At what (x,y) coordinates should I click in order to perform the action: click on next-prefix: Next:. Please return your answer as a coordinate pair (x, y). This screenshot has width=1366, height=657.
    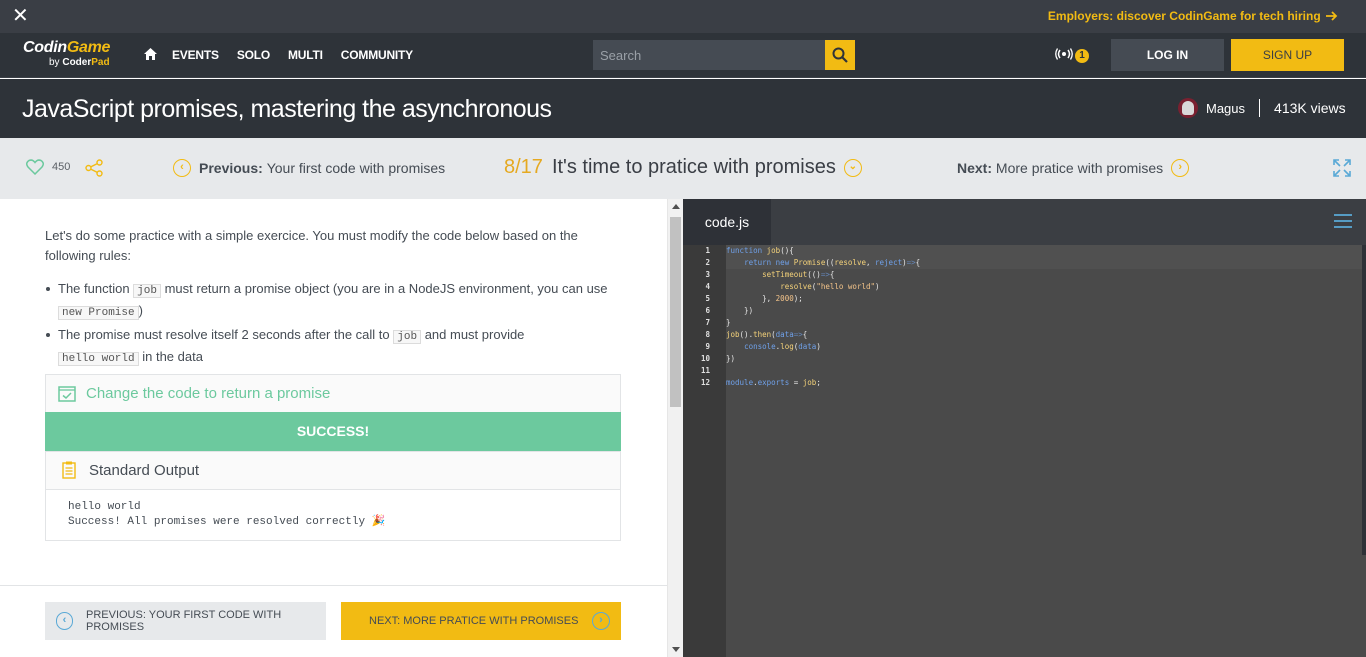
    Looking at the image, I should click on (975, 168).